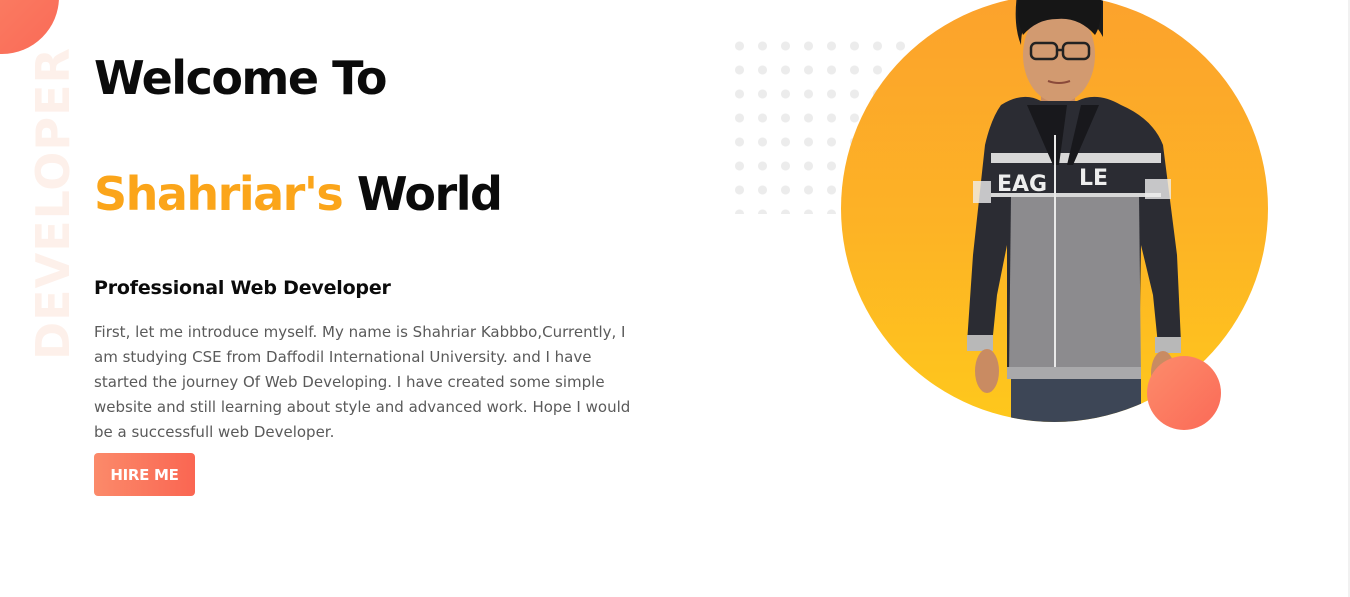 The height and width of the screenshot is (597, 1350). What do you see at coordinates (219, 194) in the screenshot?
I see `hero-name-accent: Shahriar's` at bounding box center [219, 194].